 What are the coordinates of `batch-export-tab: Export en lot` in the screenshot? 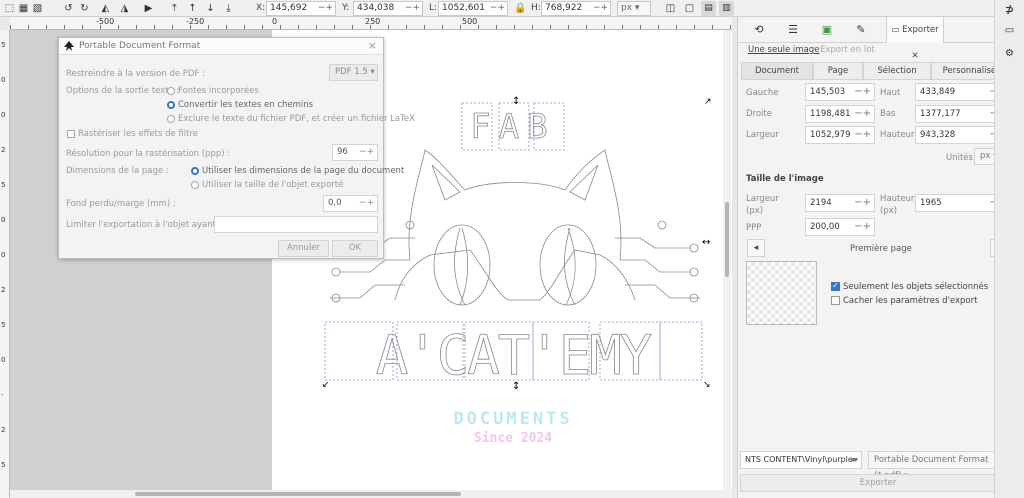 It's located at (847, 50).